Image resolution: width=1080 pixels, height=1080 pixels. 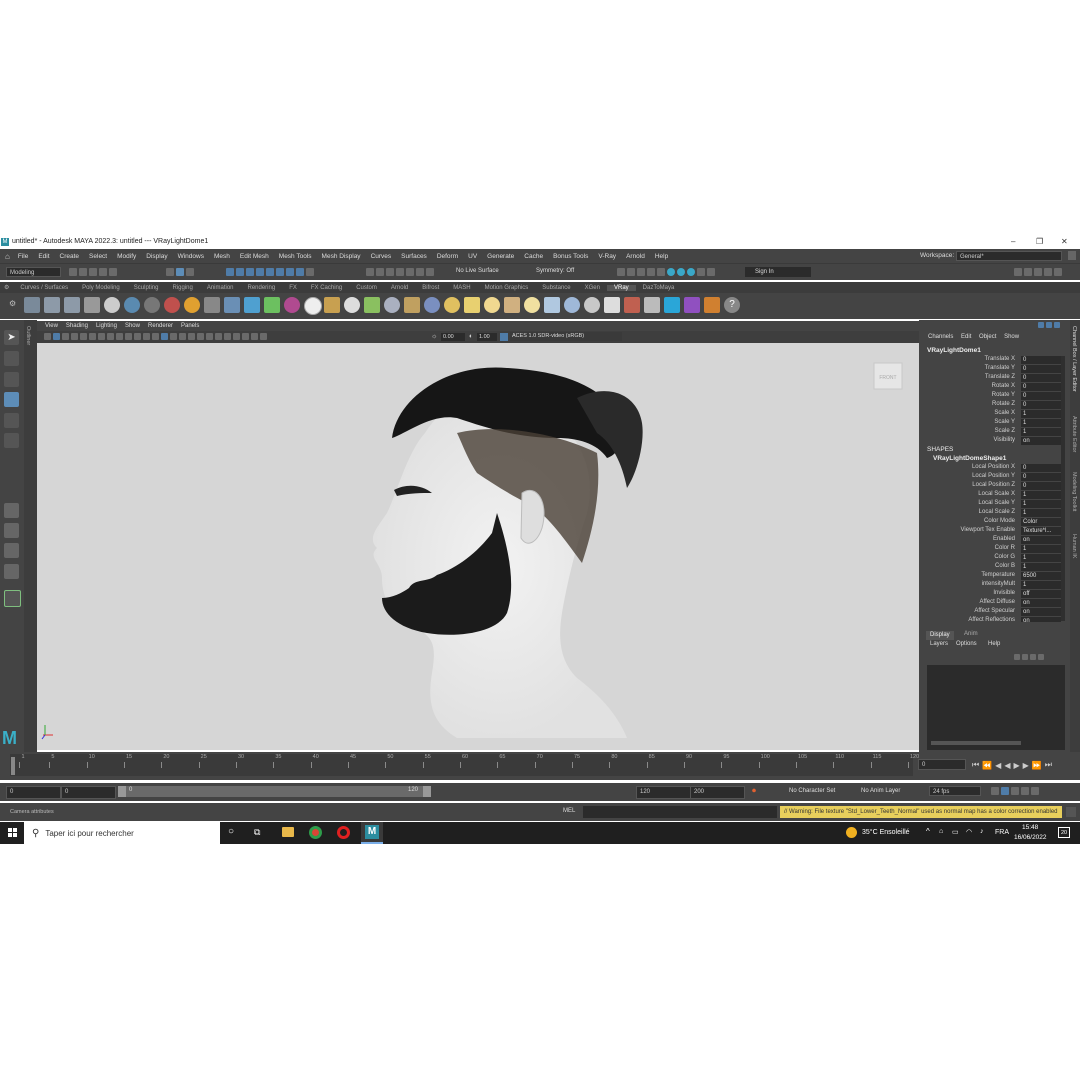 I want to click on default-material-icon, so click(x=164, y=336).